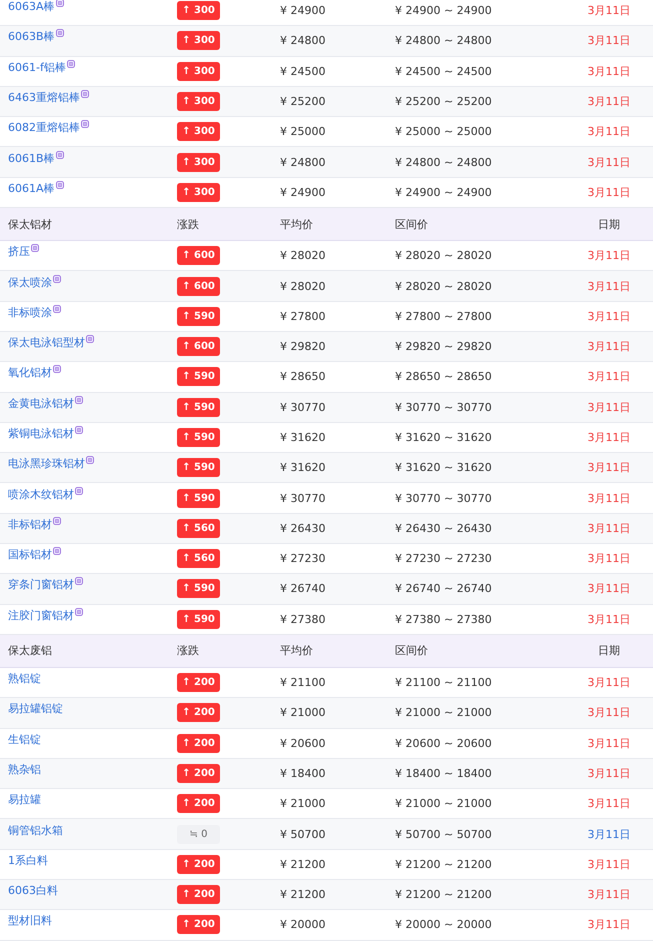 The height and width of the screenshot is (941, 653). What do you see at coordinates (444, 101) in the screenshot?
I see `price-range: ¥ 25200 ~ 25200` at bounding box center [444, 101].